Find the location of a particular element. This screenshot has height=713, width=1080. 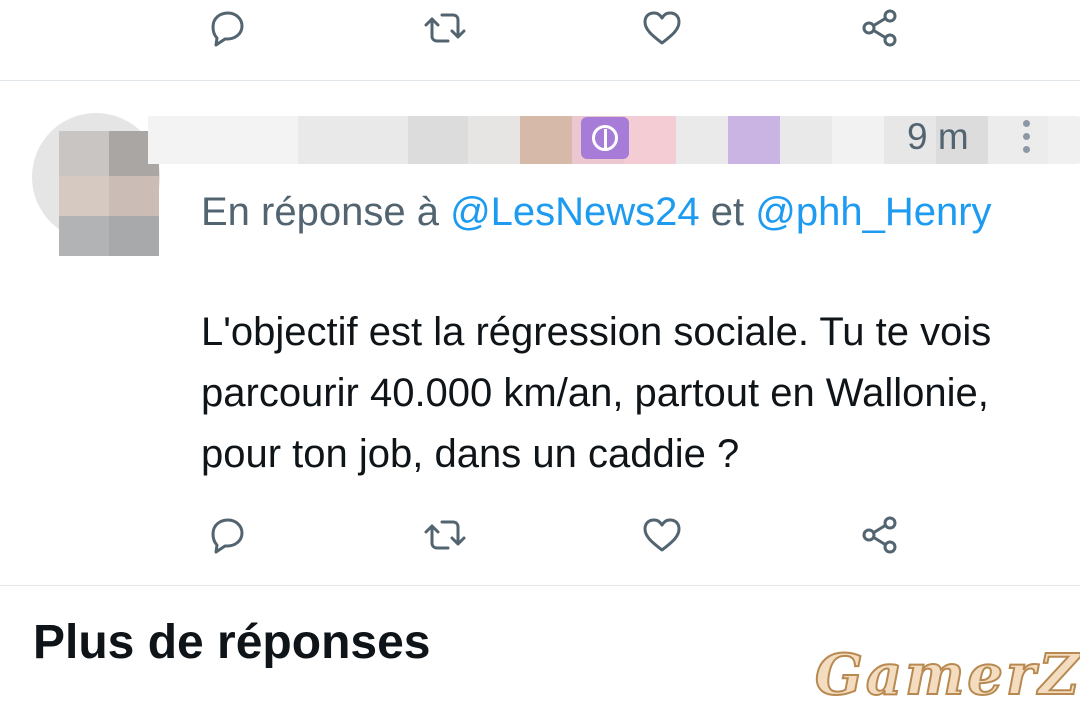

more-options-icon is located at coordinates (1026, 138).